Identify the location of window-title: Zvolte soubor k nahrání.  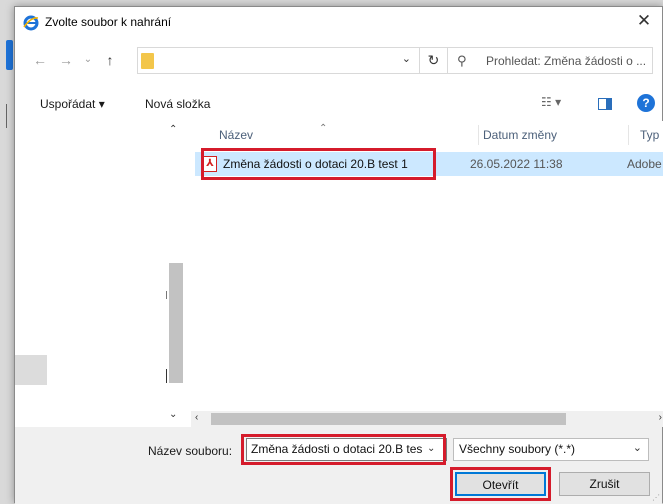
(108, 22).